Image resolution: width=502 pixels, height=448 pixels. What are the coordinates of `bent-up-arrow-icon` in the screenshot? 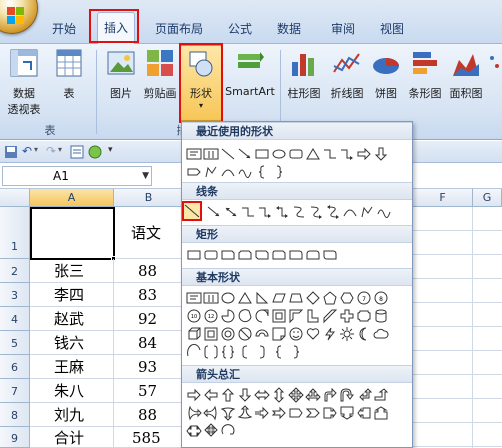 It's located at (381, 395).